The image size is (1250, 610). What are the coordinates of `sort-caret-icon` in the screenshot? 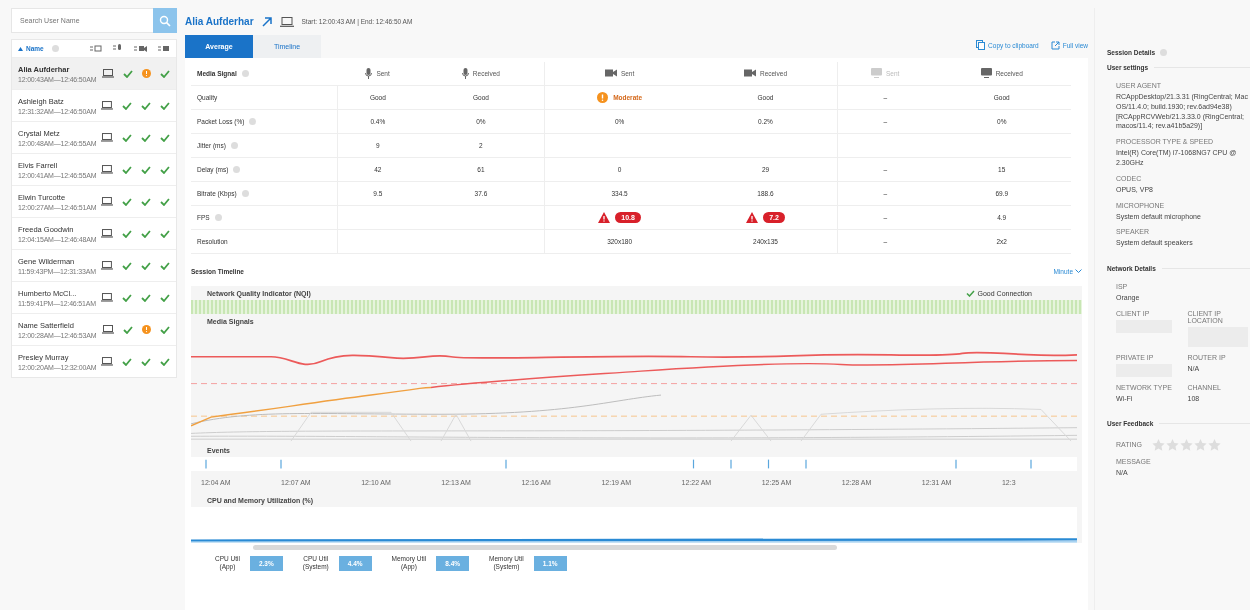 It's located at (20, 48).